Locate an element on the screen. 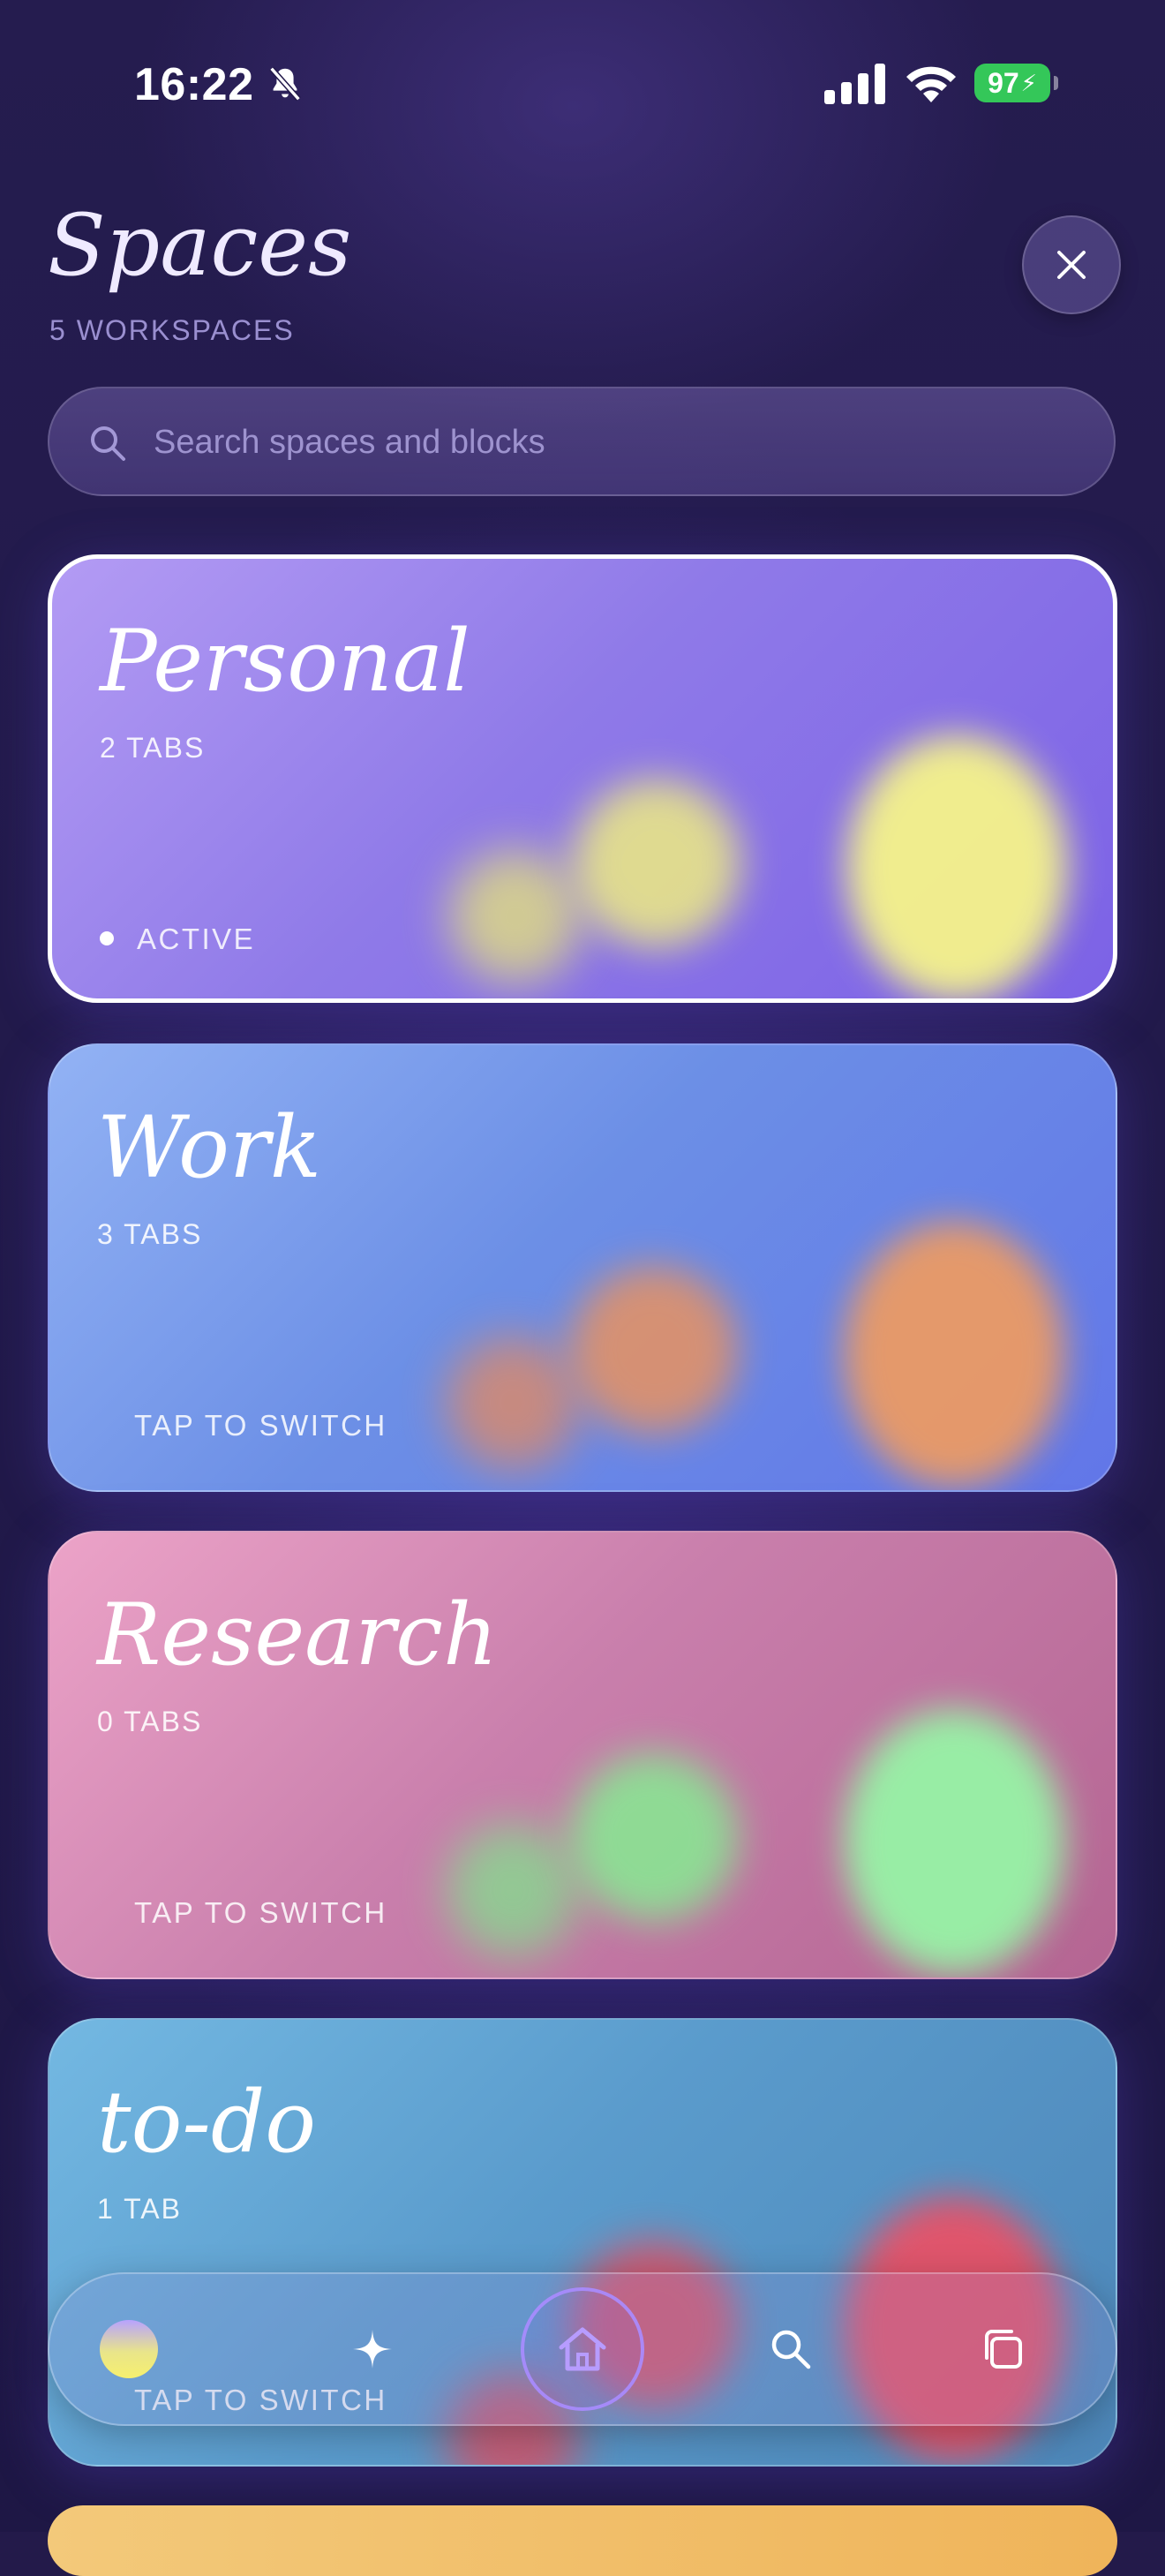  space-card-partial is located at coordinates (582, 2541).